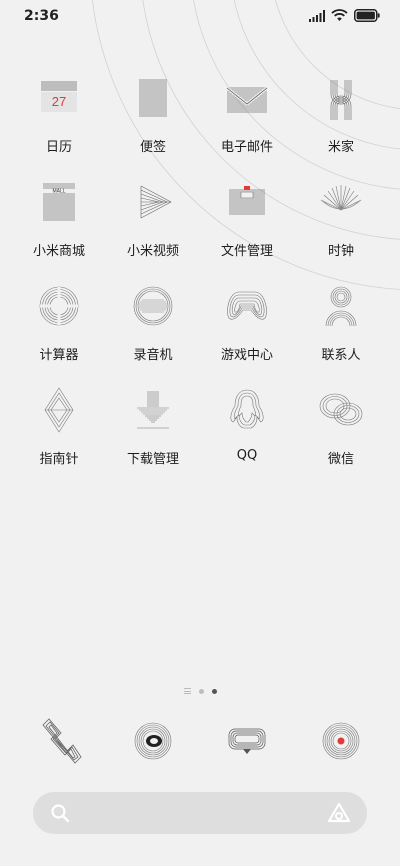 The image size is (400, 866). I want to click on app-mijia: 米家, so click(341, 114).